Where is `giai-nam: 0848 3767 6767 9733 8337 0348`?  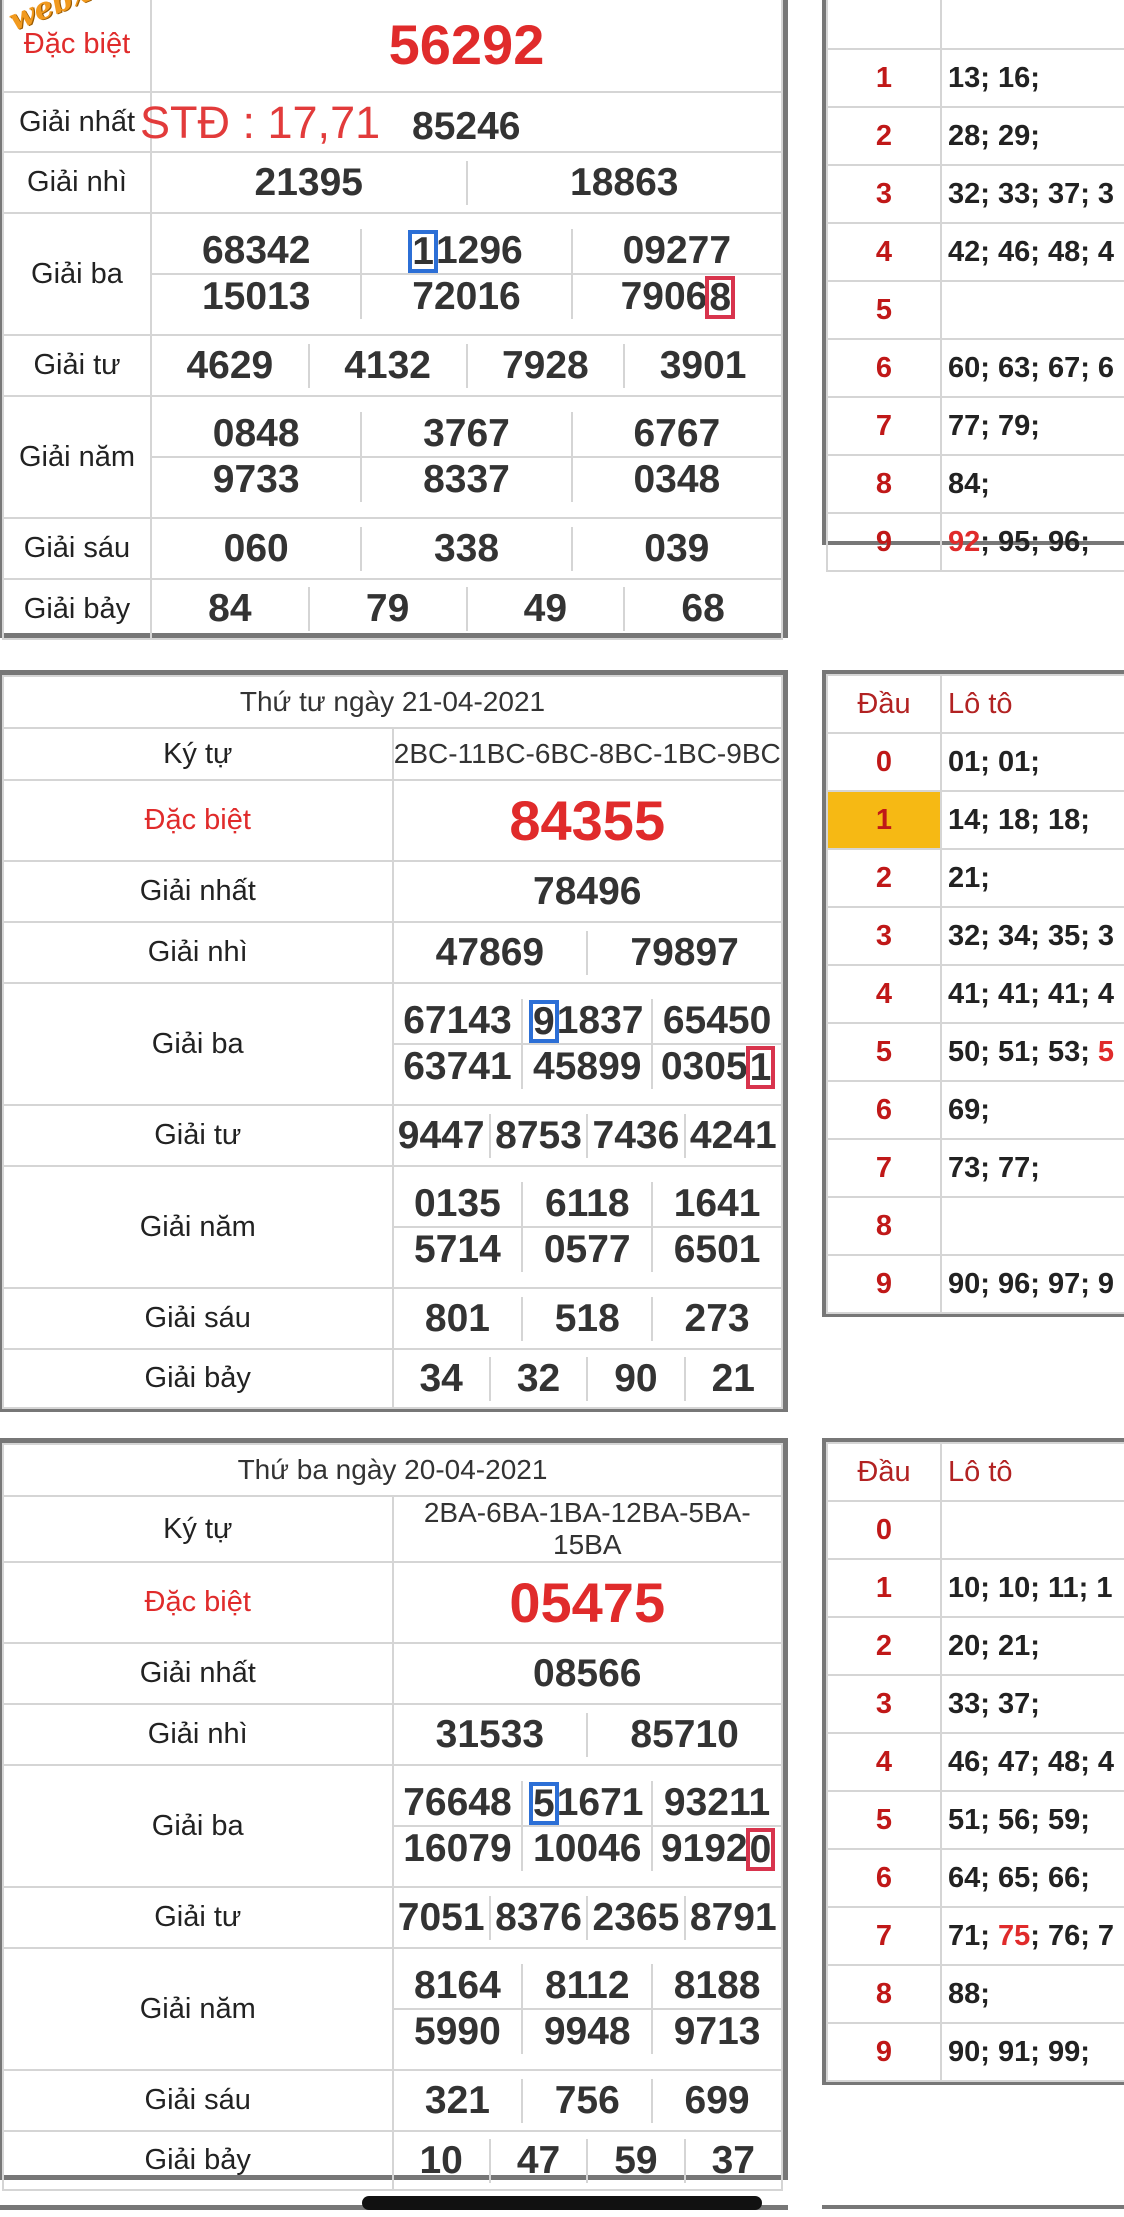
giai-nam: 0848 3767 6767 9733 8337 0348 is located at coordinates (466, 457).